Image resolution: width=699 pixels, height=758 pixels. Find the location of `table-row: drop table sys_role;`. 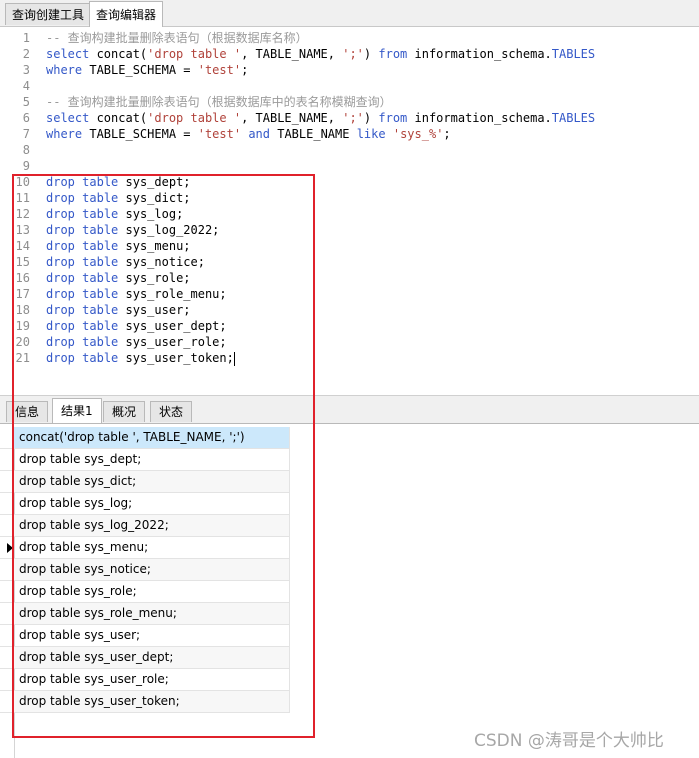

table-row: drop table sys_role; is located at coordinates (145, 592).